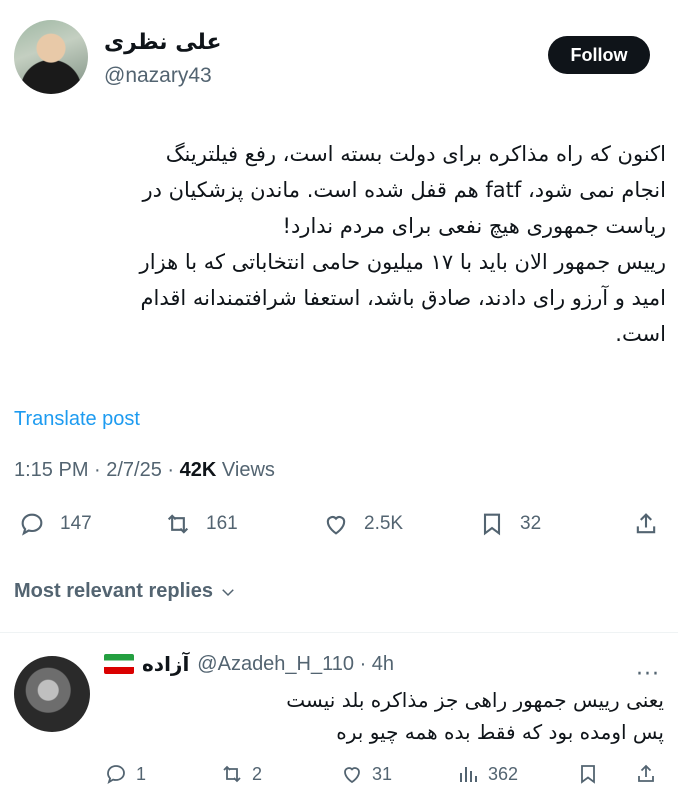 This screenshot has height=800, width=678. I want to click on like-count: 2.5K, so click(384, 523).